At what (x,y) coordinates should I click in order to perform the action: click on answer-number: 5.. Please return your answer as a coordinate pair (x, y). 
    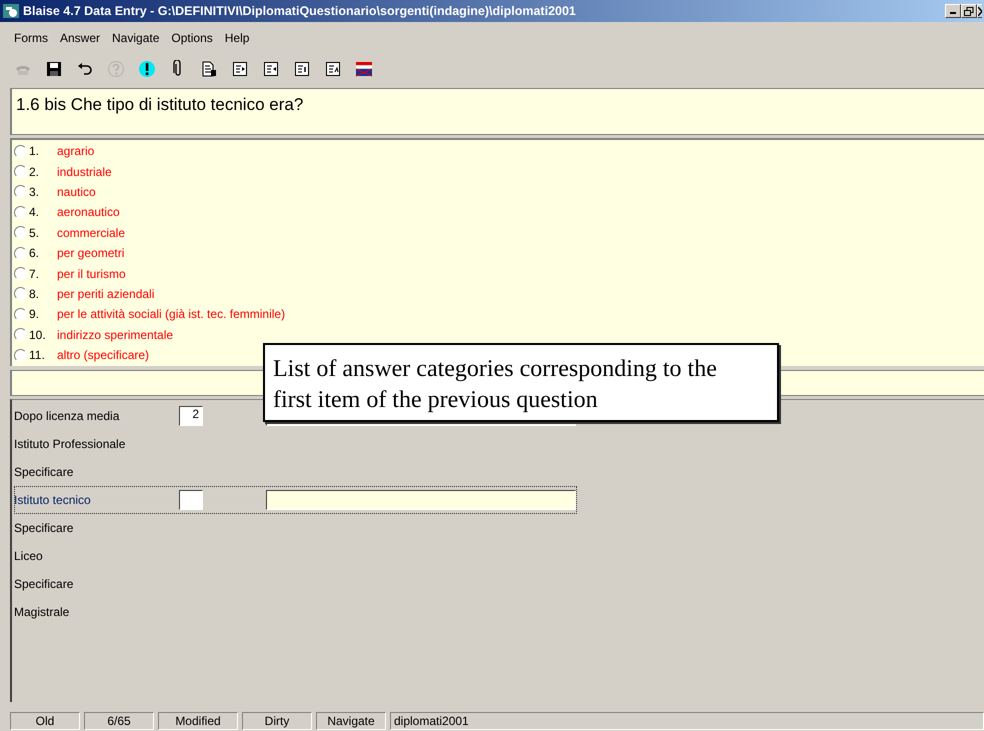
    Looking at the image, I should click on (34, 233).